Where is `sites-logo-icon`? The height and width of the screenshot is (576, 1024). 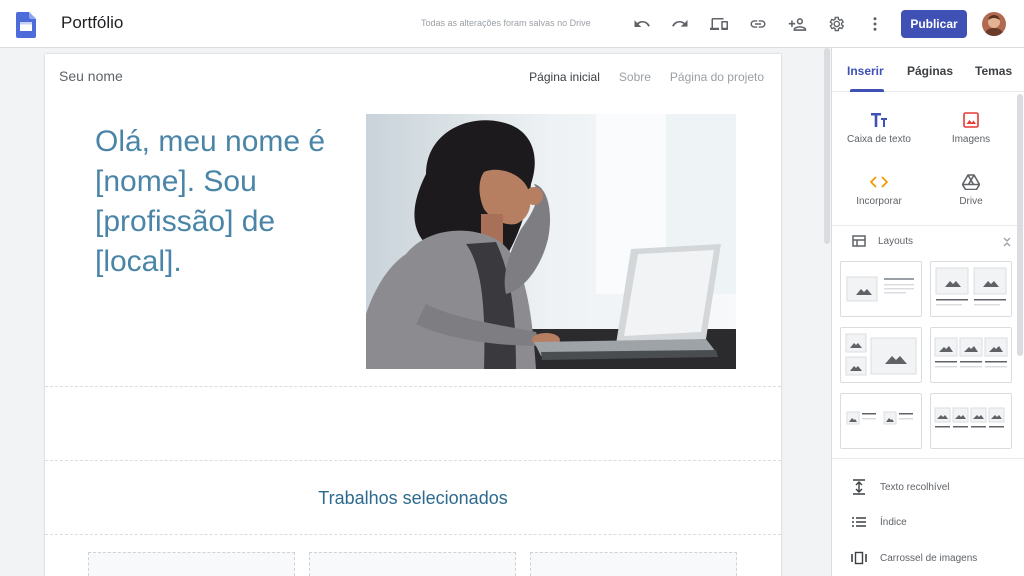
sites-logo-icon is located at coordinates (26, 25).